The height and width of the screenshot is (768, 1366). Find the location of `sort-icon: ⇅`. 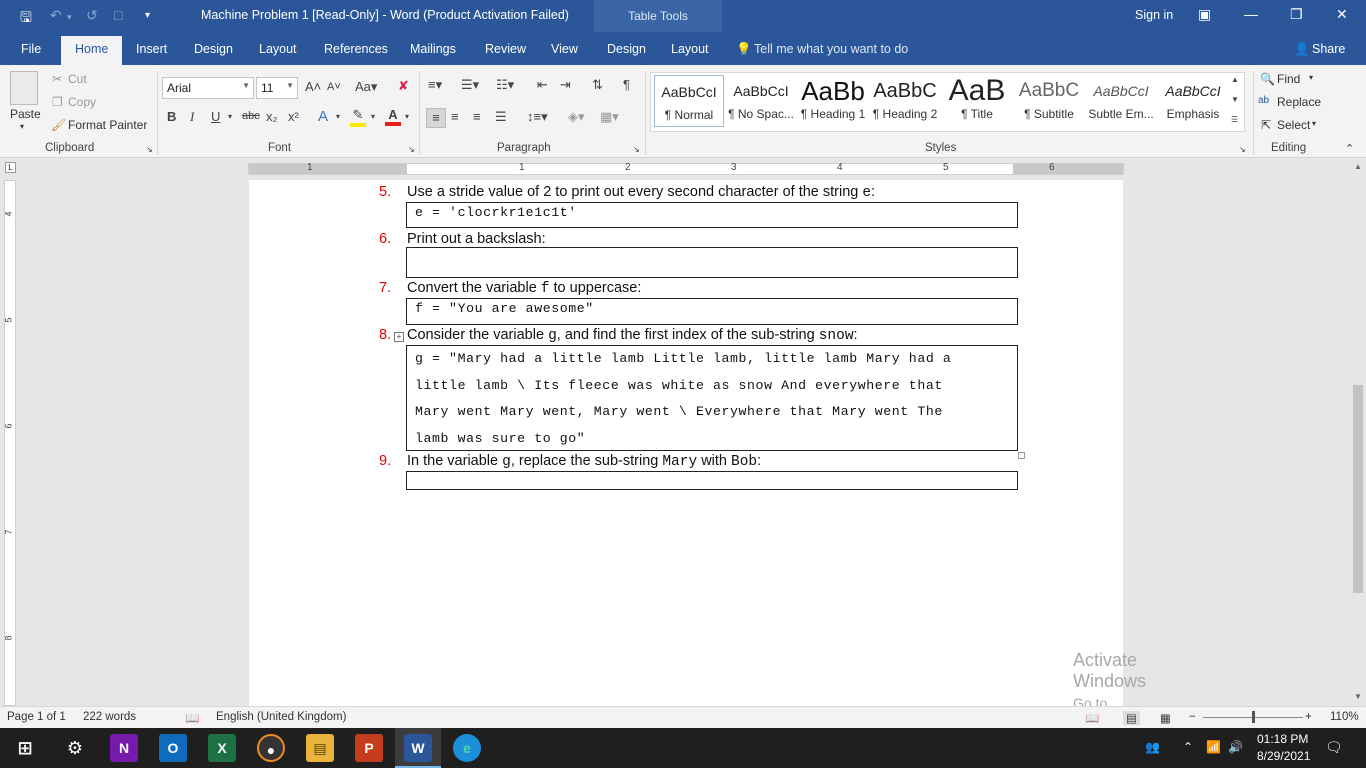

sort-icon: ⇅ is located at coordinates (597, 85).